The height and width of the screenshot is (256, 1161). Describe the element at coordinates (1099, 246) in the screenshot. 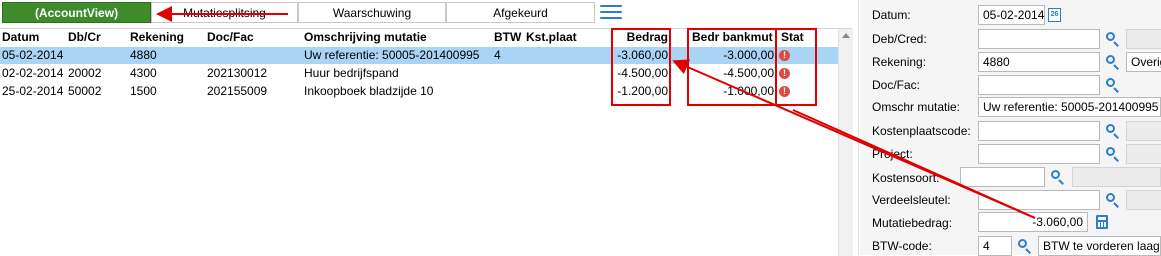

I see `btwcode-desc-field: BTW te vorderen laag` at that location.